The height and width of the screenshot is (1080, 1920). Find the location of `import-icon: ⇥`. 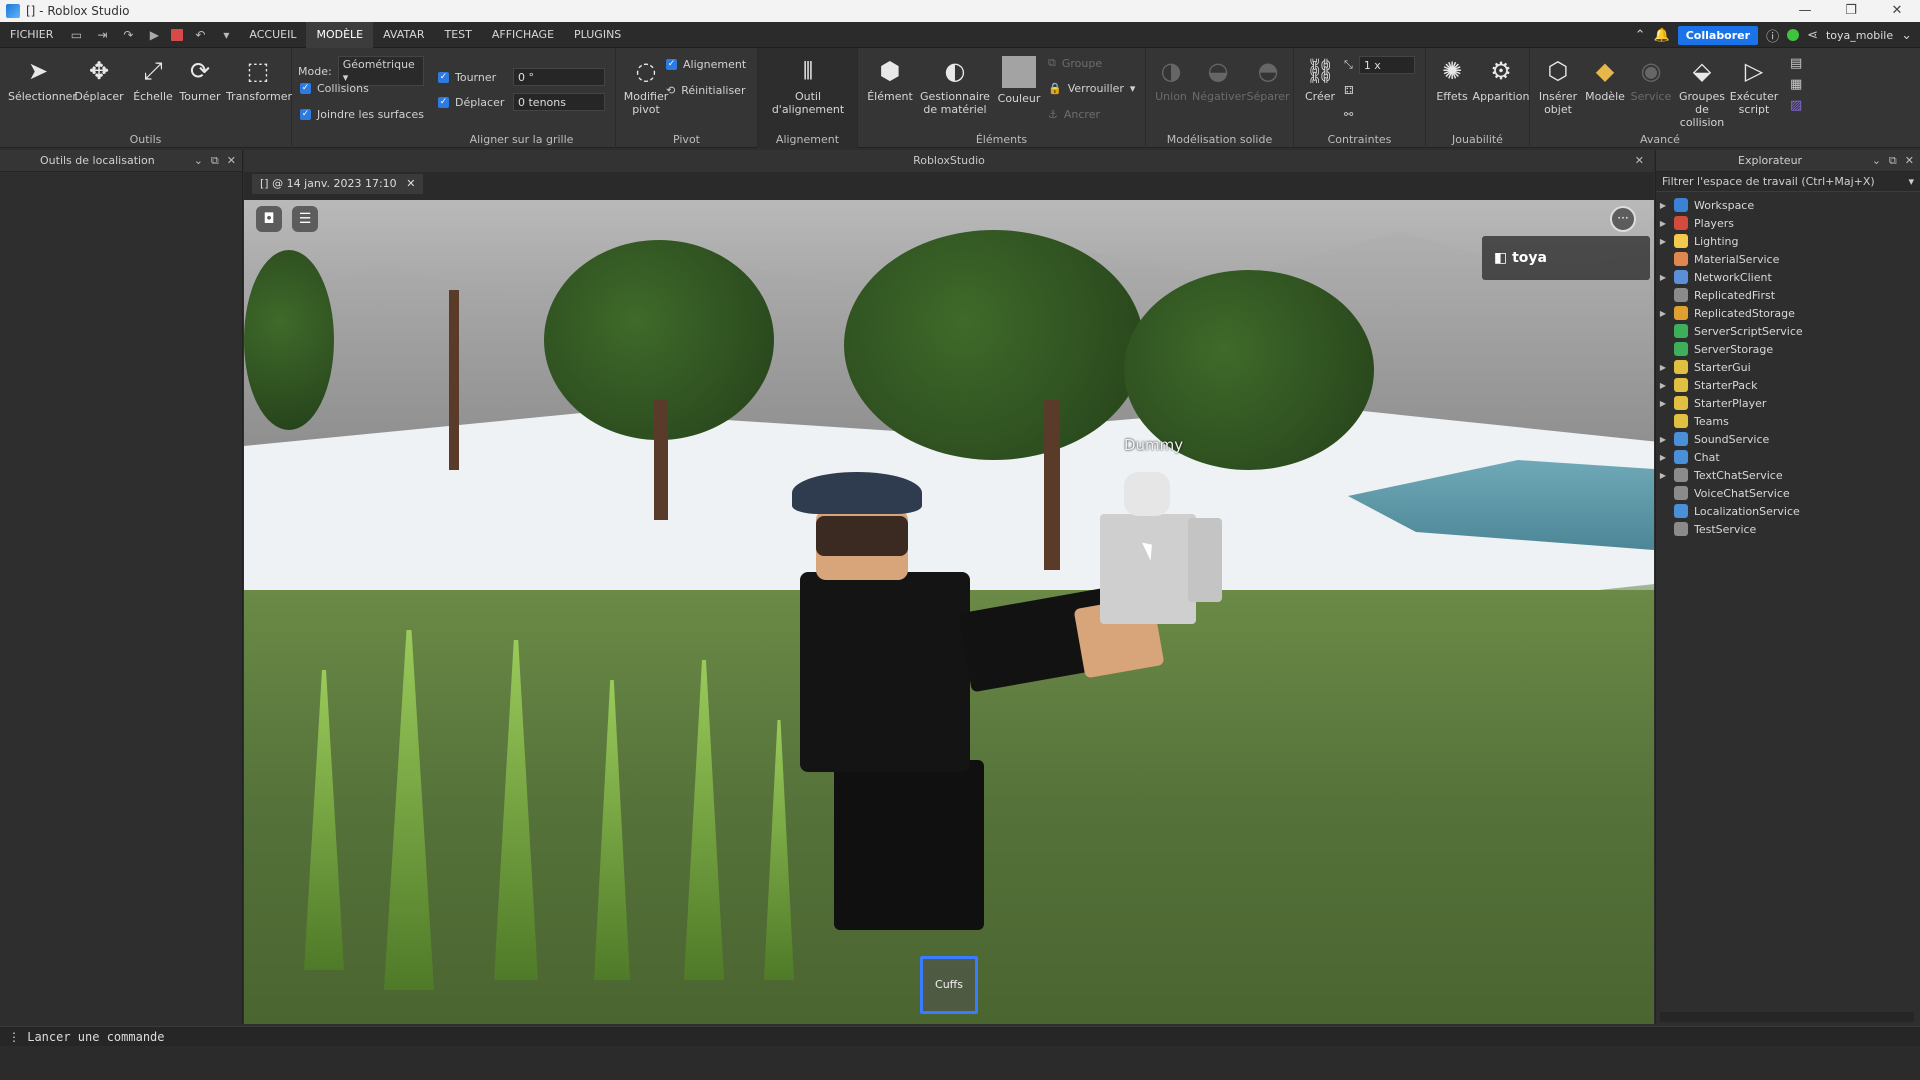

import-icon: ⇥ is located at coordinates (102, 35).